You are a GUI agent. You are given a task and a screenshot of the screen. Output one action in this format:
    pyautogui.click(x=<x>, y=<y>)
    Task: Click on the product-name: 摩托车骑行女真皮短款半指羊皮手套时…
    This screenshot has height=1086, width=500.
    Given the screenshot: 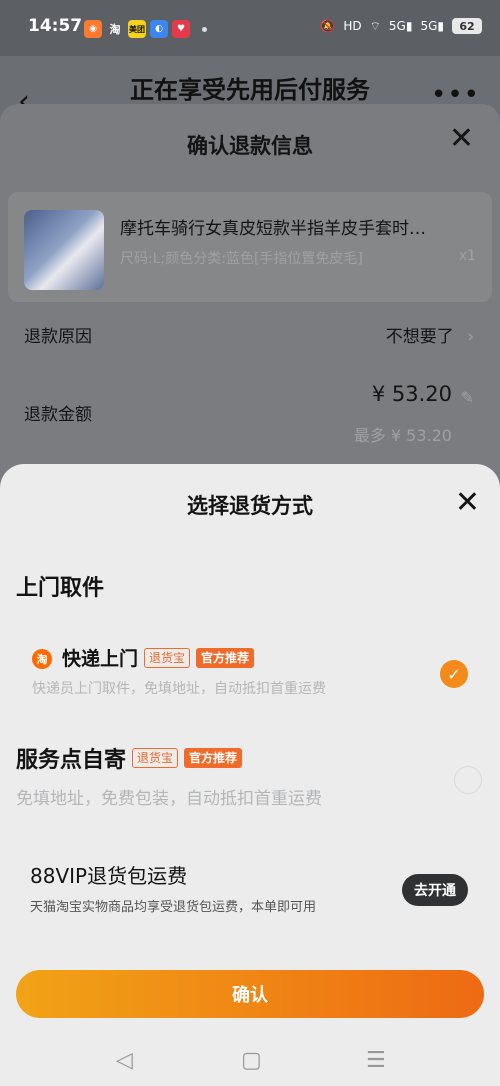 What is the action you would take?
    pyautogui.click(x=273, y=229)
    